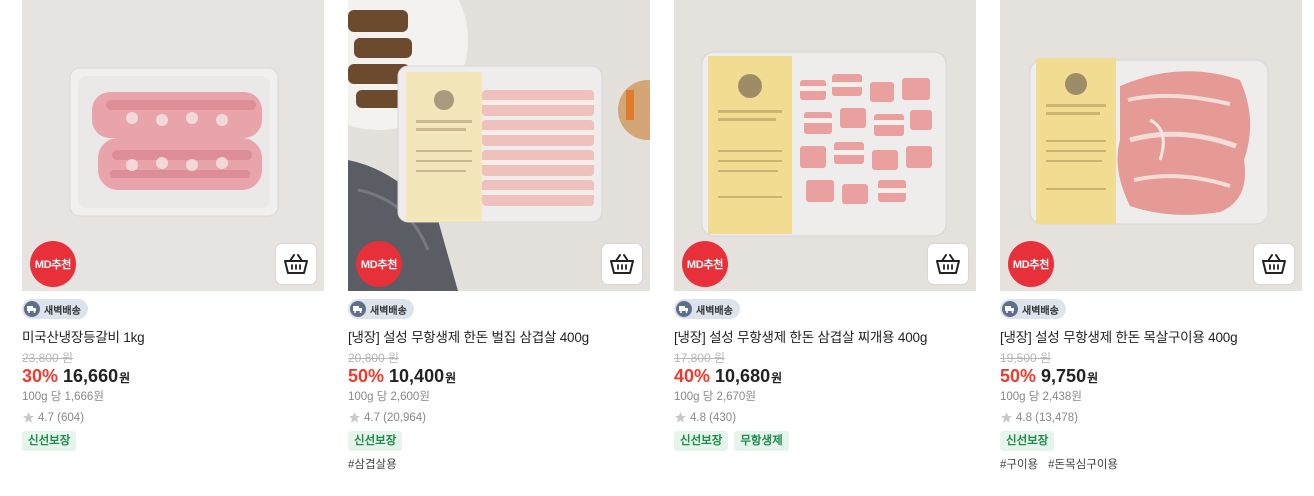 The height and width of the screenshot is (496, 1314). Describe the element at coordinates (700, 358) in the screenshot. I see `original-price: 17,800 원` at that location.